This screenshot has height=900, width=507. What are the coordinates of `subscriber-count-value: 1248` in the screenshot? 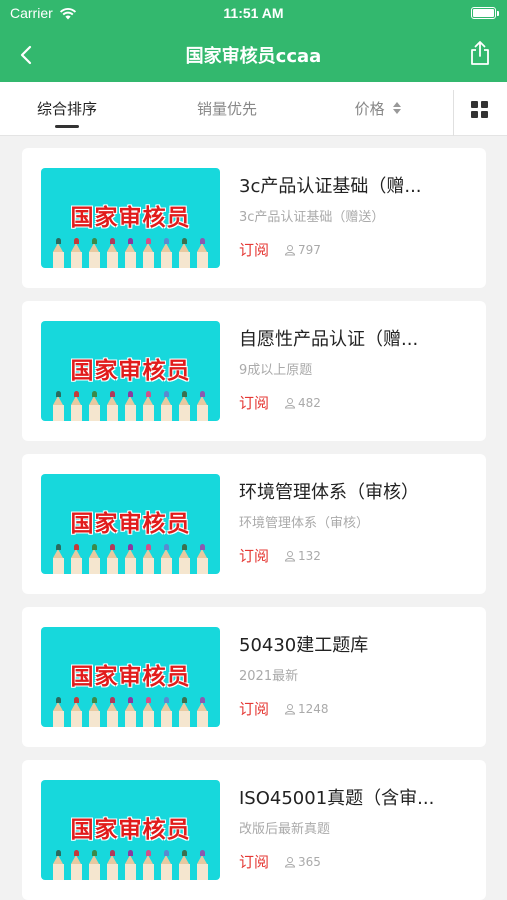 It's located at (313, 709).